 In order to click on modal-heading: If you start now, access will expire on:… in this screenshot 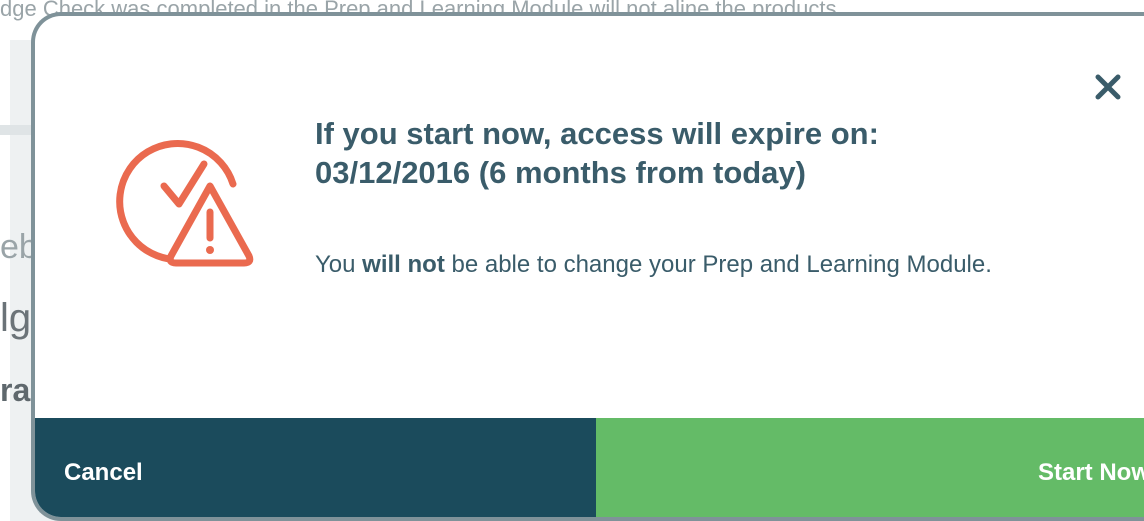, I will do `click(705, 153)`.